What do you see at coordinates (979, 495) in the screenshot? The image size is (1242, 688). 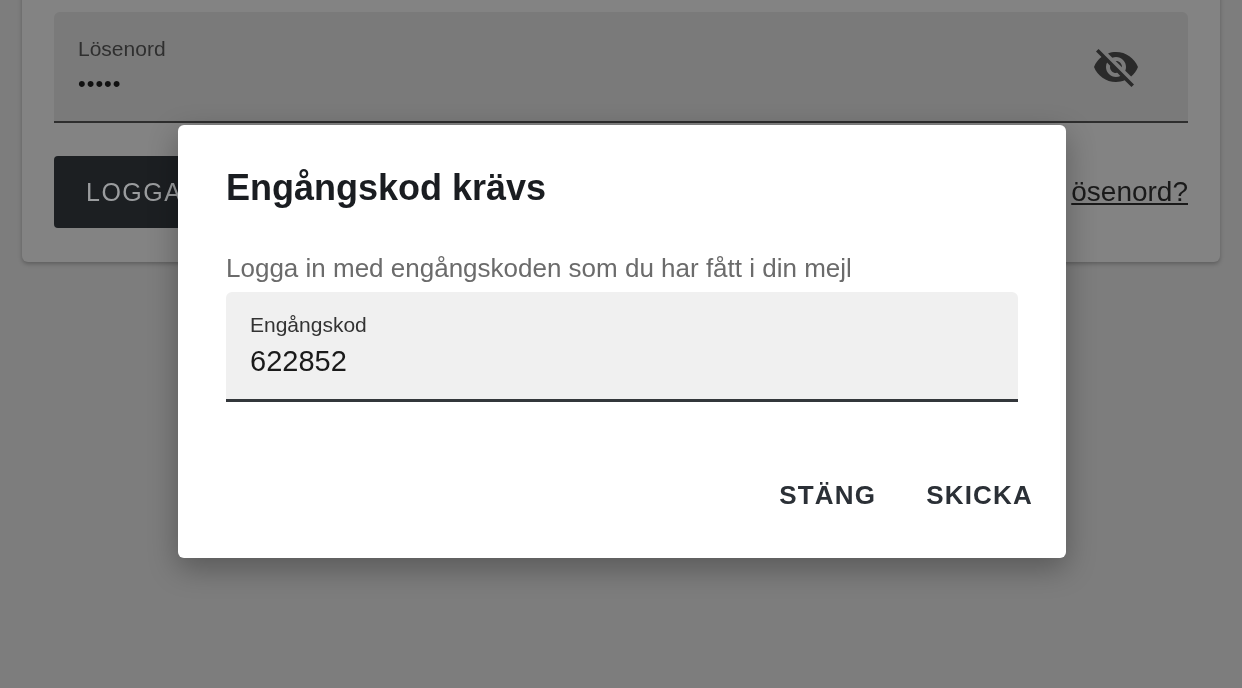 I see `send-button: SKICKA` at bounding box center [979, 495].